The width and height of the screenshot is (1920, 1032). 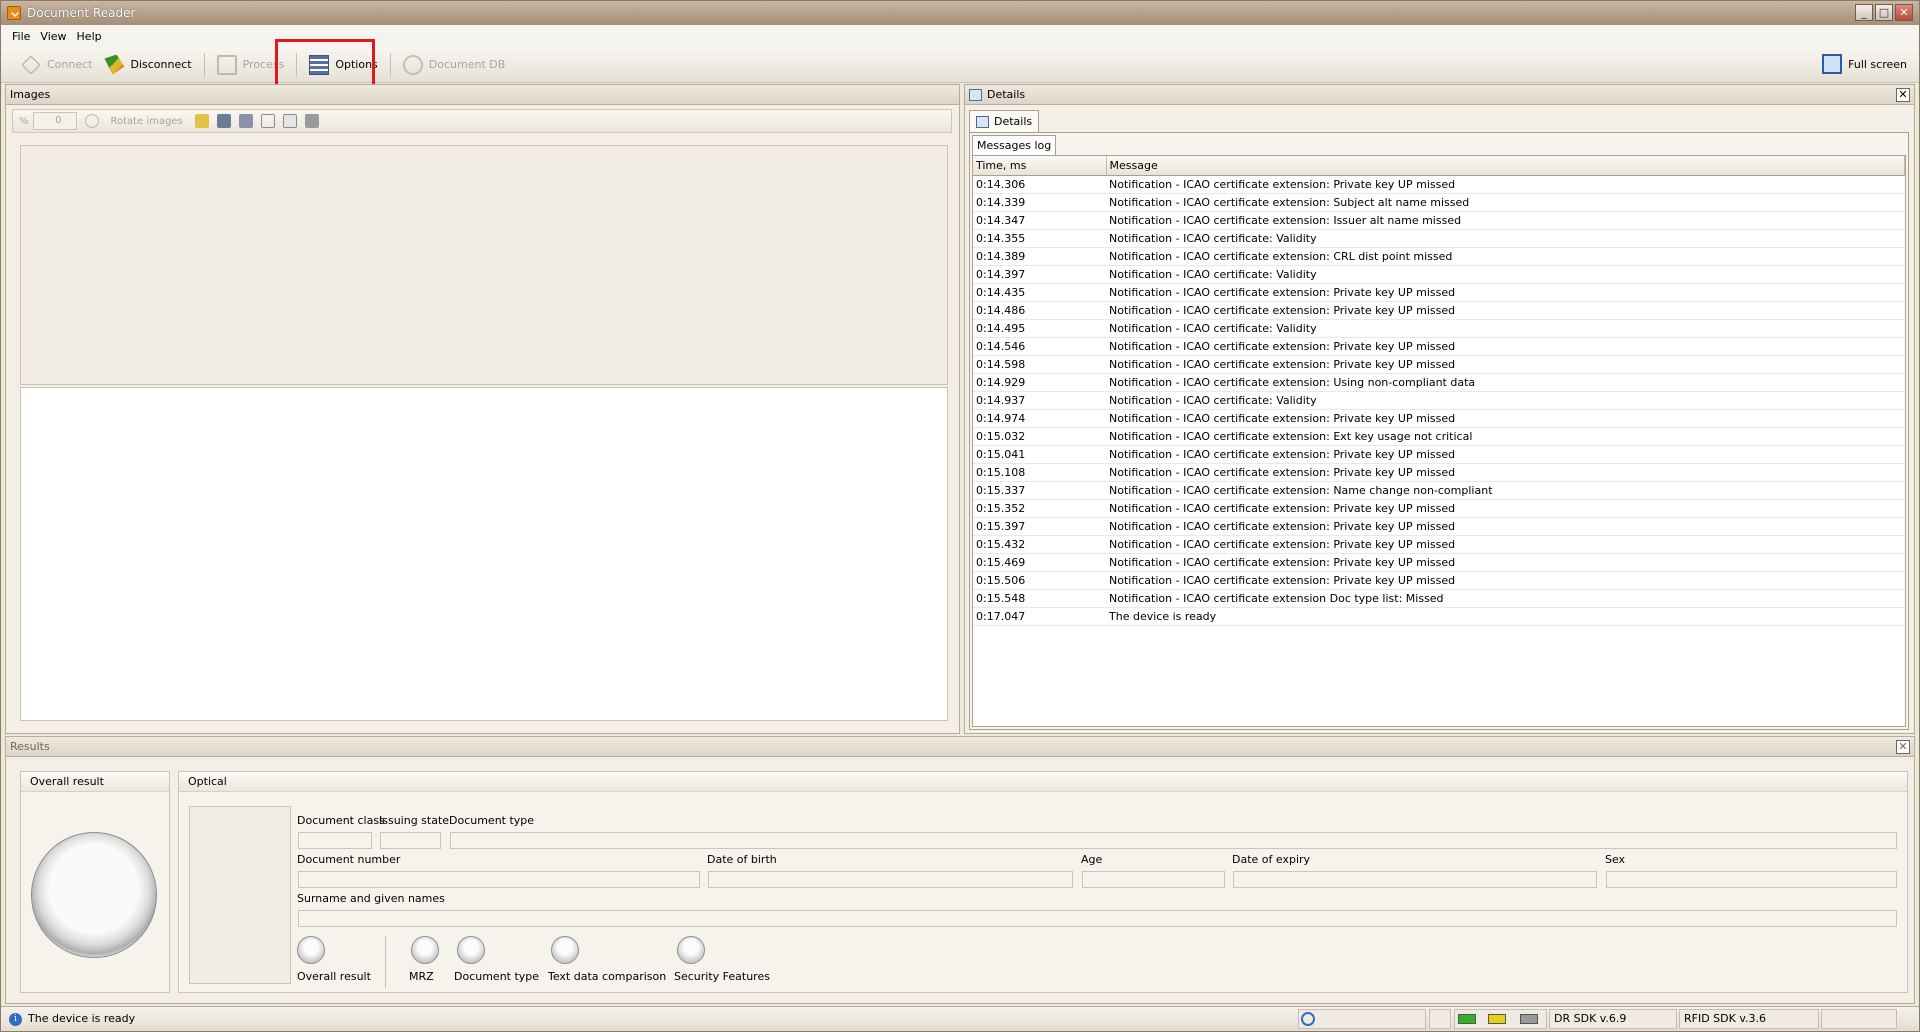 What do you see at coordinates (223, 121) in the screenshot?
I see `save-icon` at bounding box center [223, 121].